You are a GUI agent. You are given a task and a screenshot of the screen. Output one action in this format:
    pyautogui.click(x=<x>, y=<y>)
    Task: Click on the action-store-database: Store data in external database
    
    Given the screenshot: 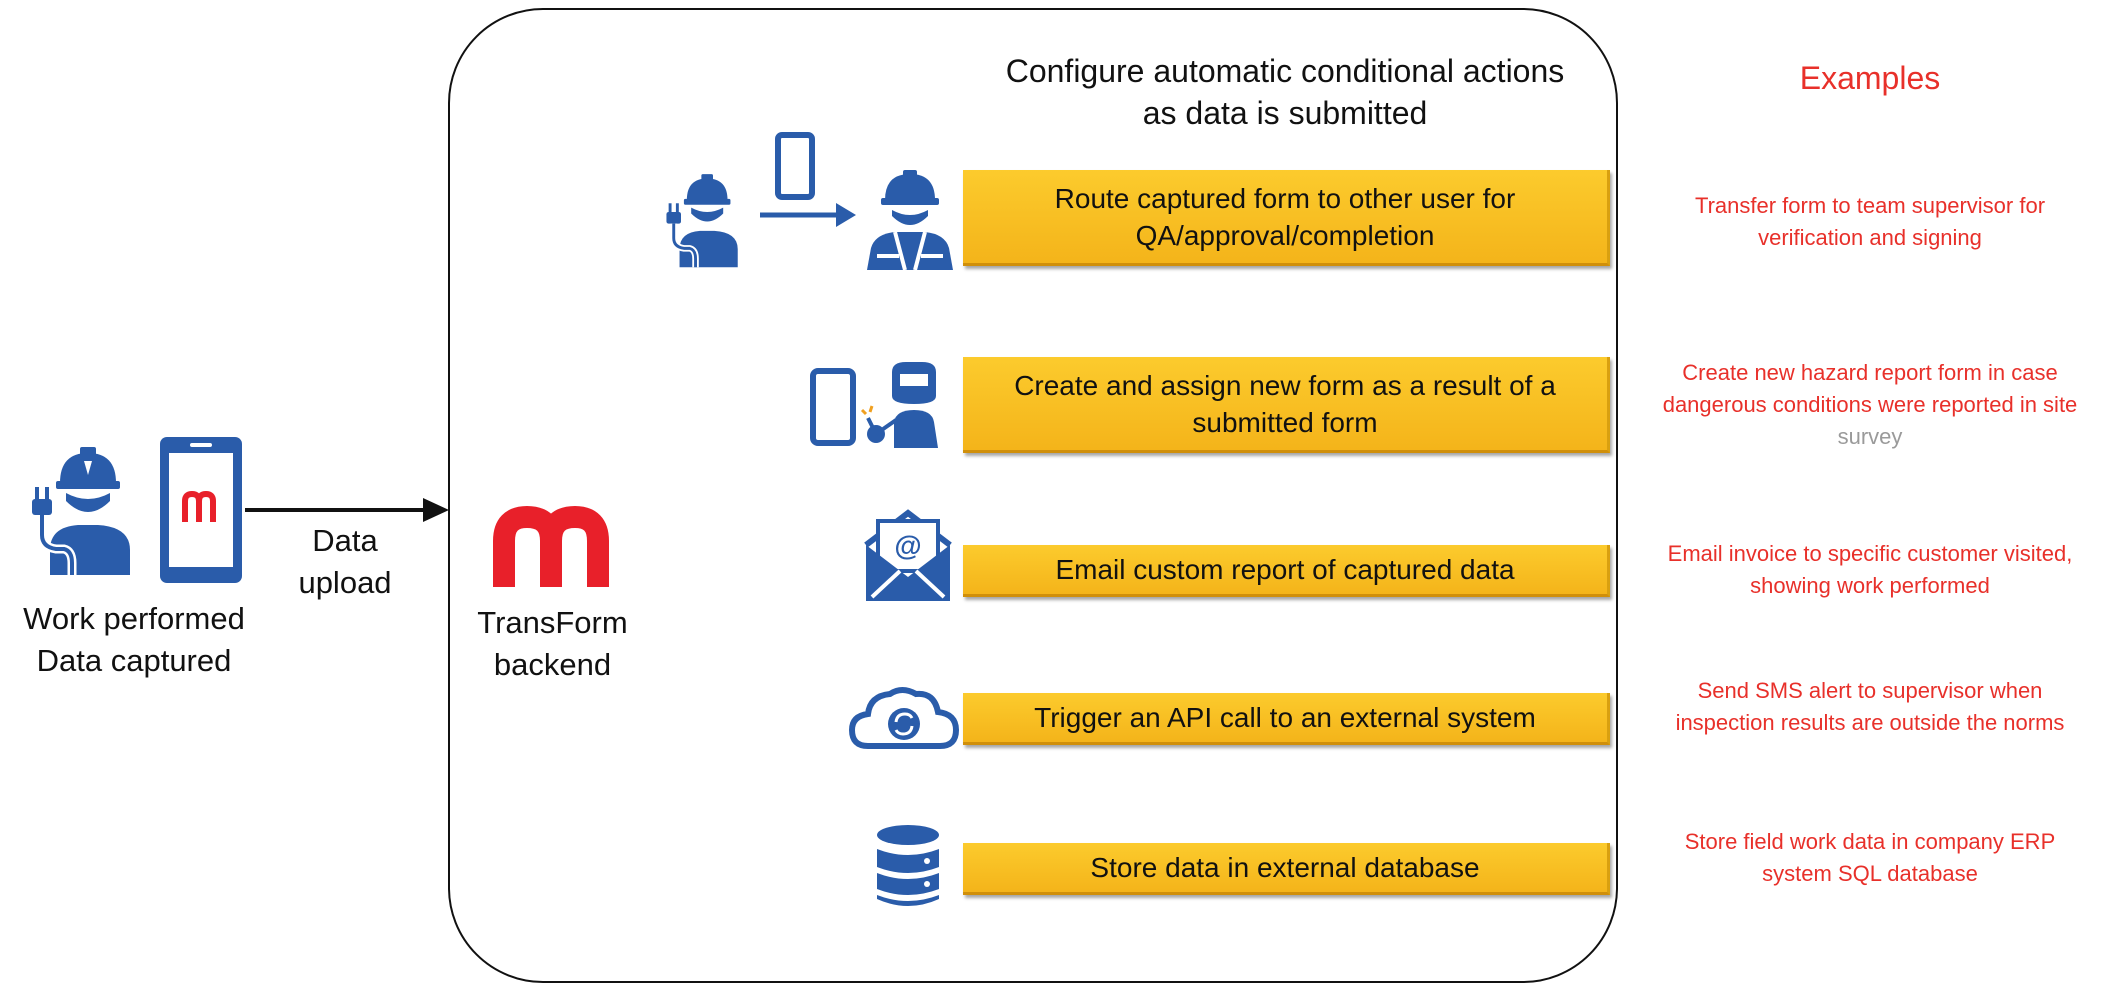 What is the action you would take?
    pyautogui.click(x=1286, y=869)
    